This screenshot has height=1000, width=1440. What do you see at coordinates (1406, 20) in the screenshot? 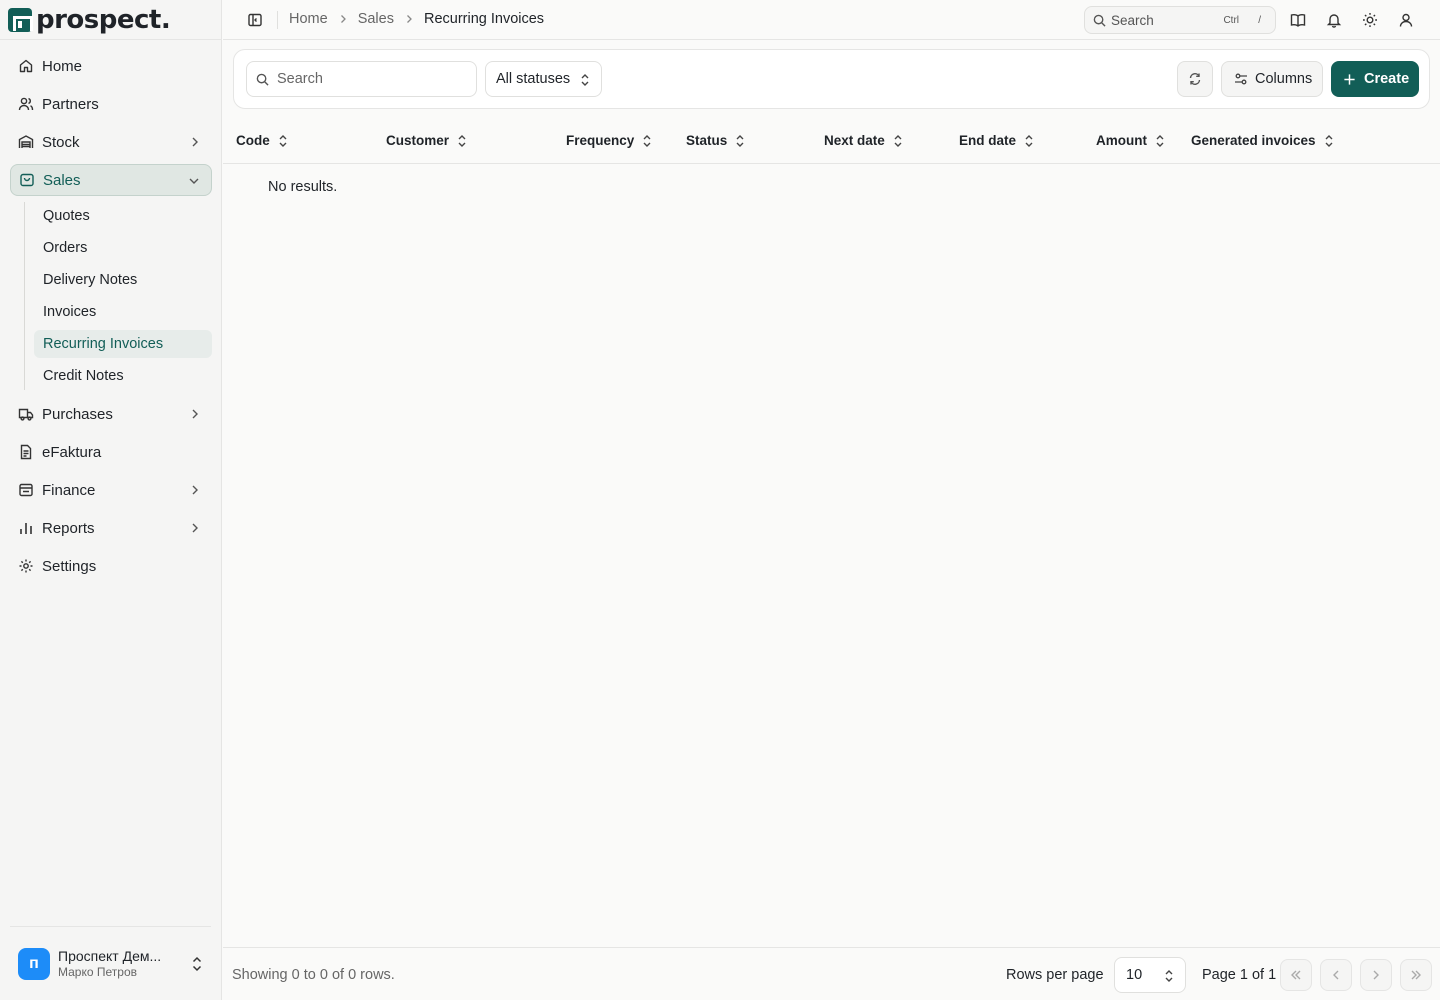
I see `user-icon` at bounding box center [1406, 20].